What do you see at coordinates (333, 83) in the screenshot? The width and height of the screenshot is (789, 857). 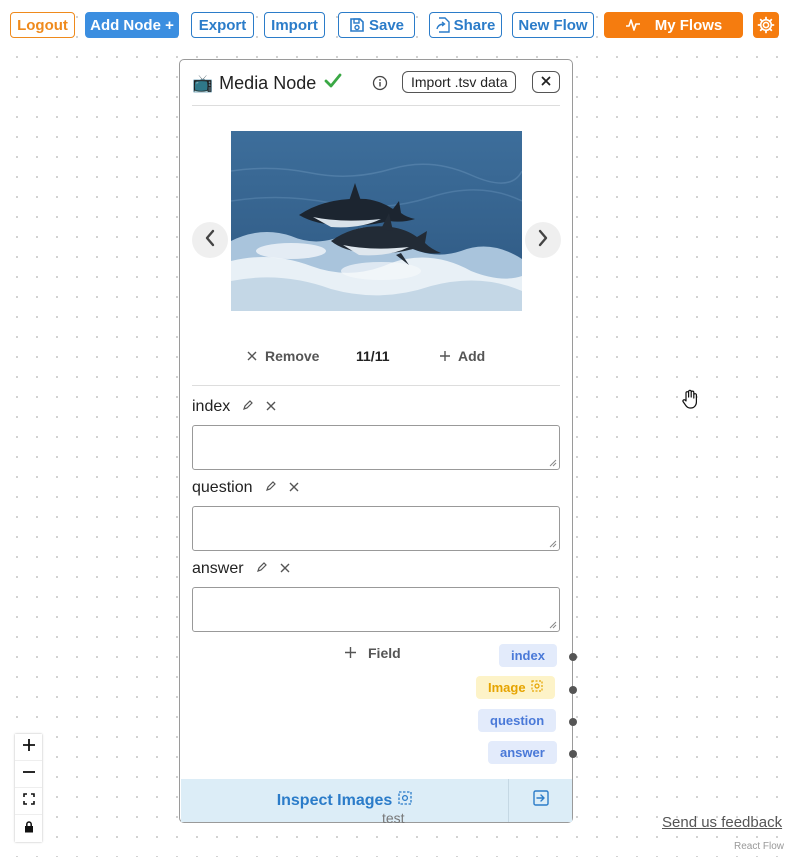 I see `check-icon` at bounding box center [333, 83].